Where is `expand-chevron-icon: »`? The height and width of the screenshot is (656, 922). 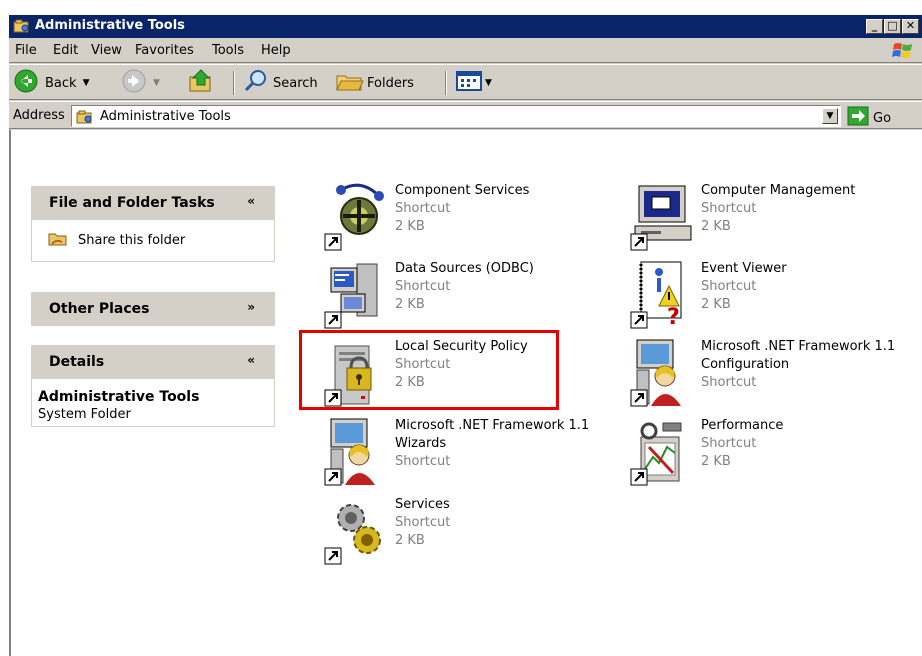 expand-chevron-icon: » is located at coordinates (251, 307).